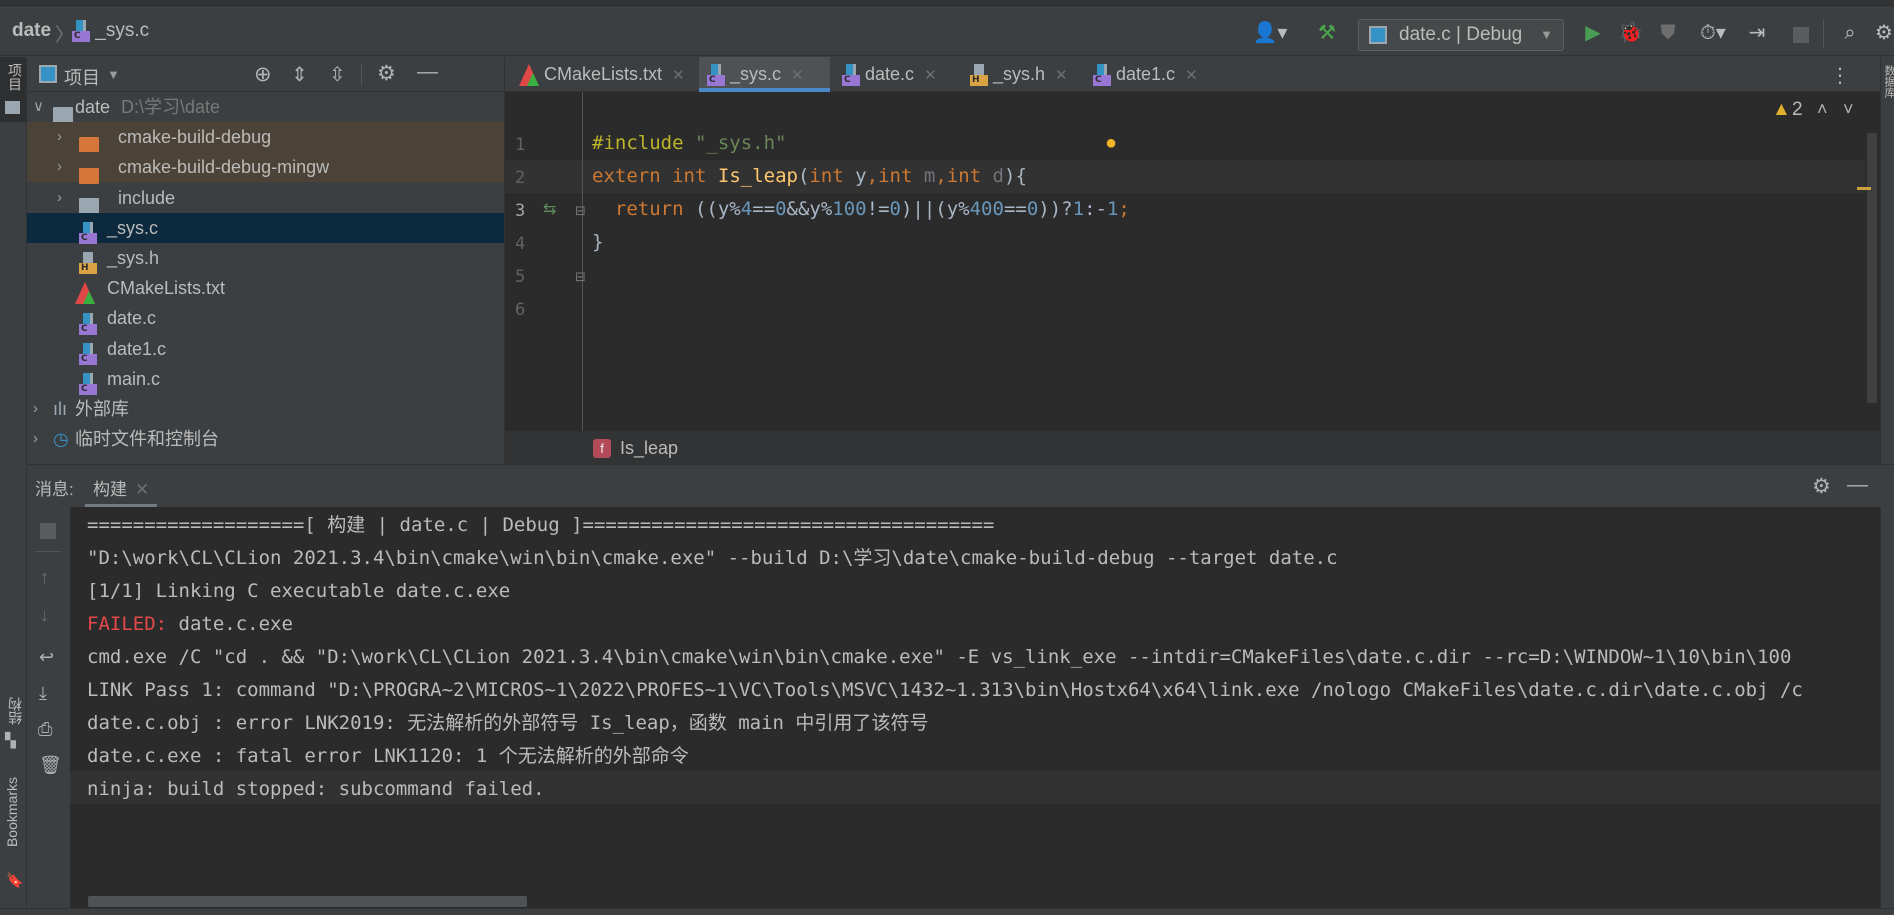 The image size is (1894, 915). I want to click on tree-item: Cmain.c, so click(265, 380).